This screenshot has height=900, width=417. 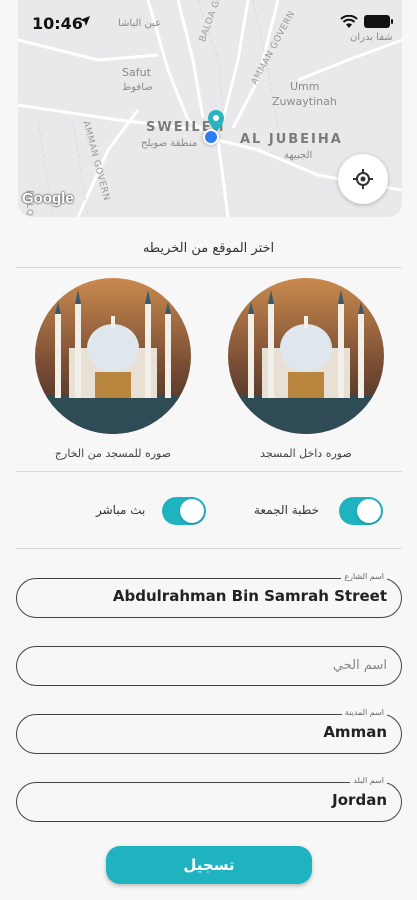 What do you see at coordinates (368, 780) in the screenshot?
I see `country-name-tag: اسم البلد` at bounding box center [368, 780].